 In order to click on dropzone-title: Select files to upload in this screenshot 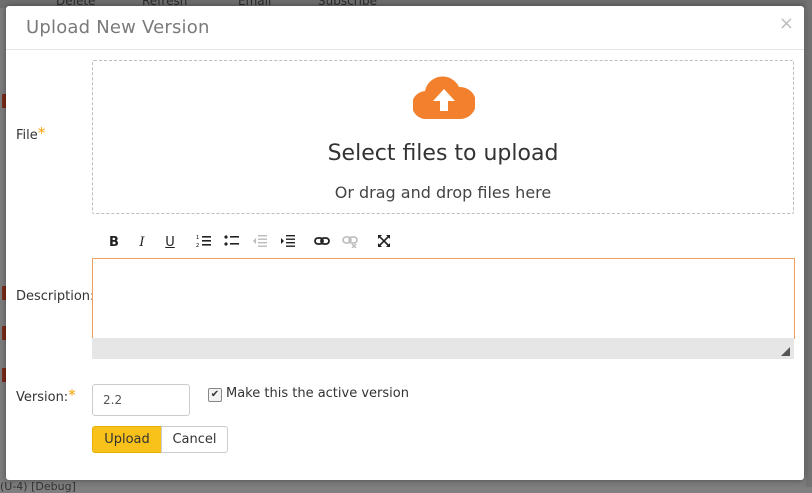, I will do `click(443, 153)`.